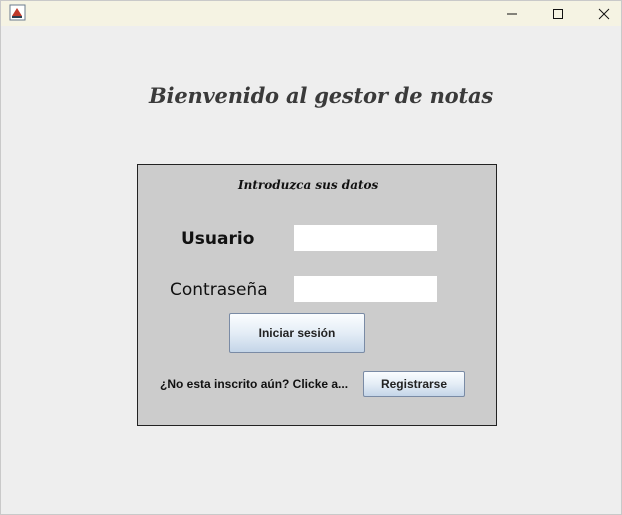 Image resolution: width=622 pixels, height=515 pixels. Describe the element at coordinates (365, 289) in the screenshot. I see `password-input` at that location.